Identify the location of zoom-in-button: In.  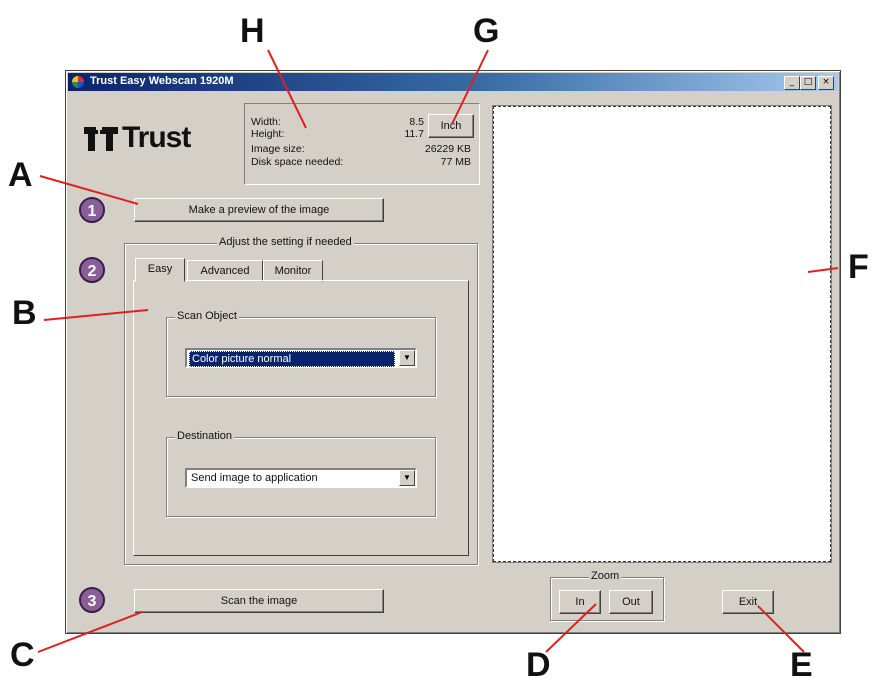
(580, 602).